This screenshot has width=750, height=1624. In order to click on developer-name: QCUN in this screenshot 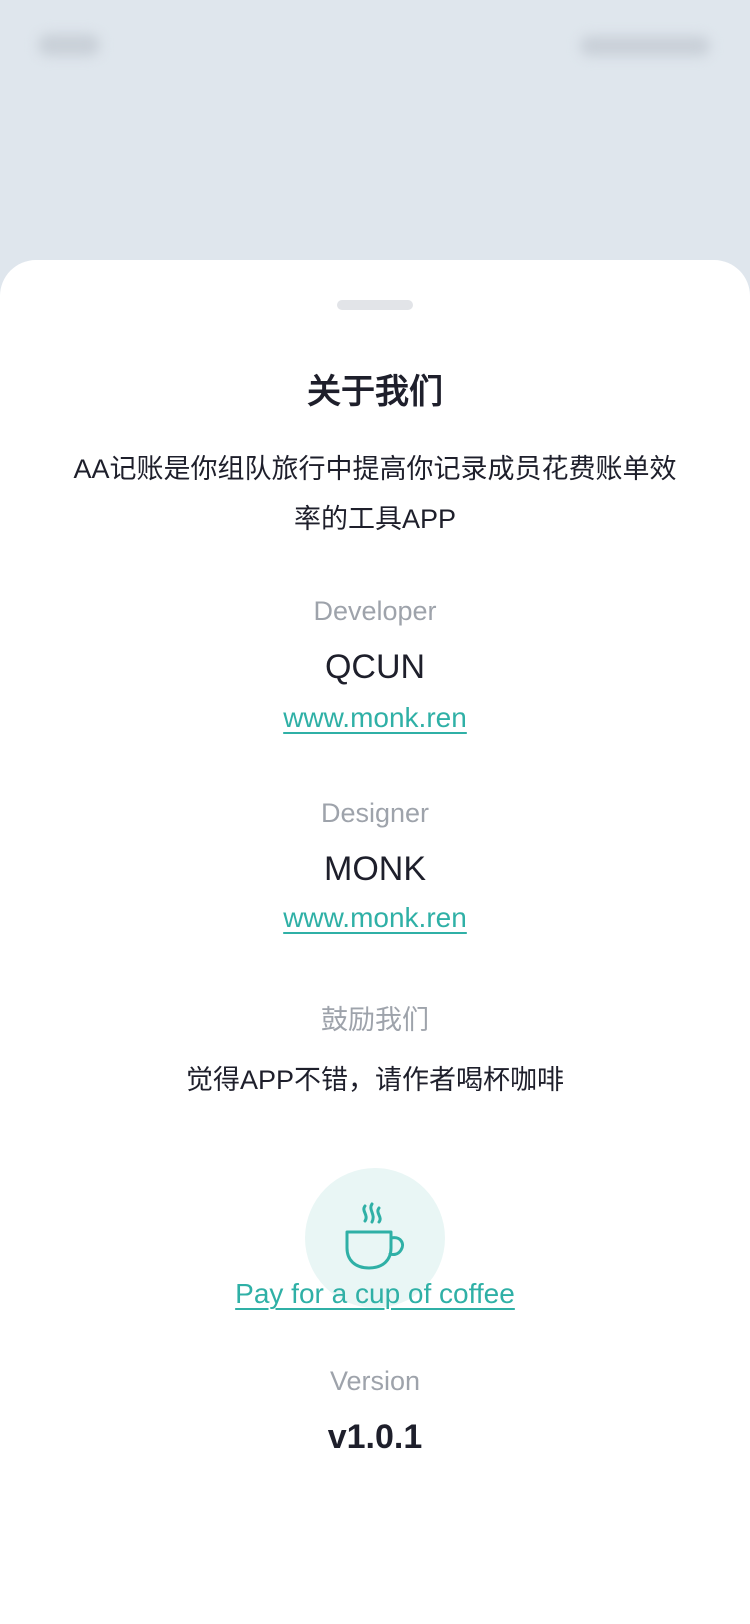, I will do `click(375, 667)`.